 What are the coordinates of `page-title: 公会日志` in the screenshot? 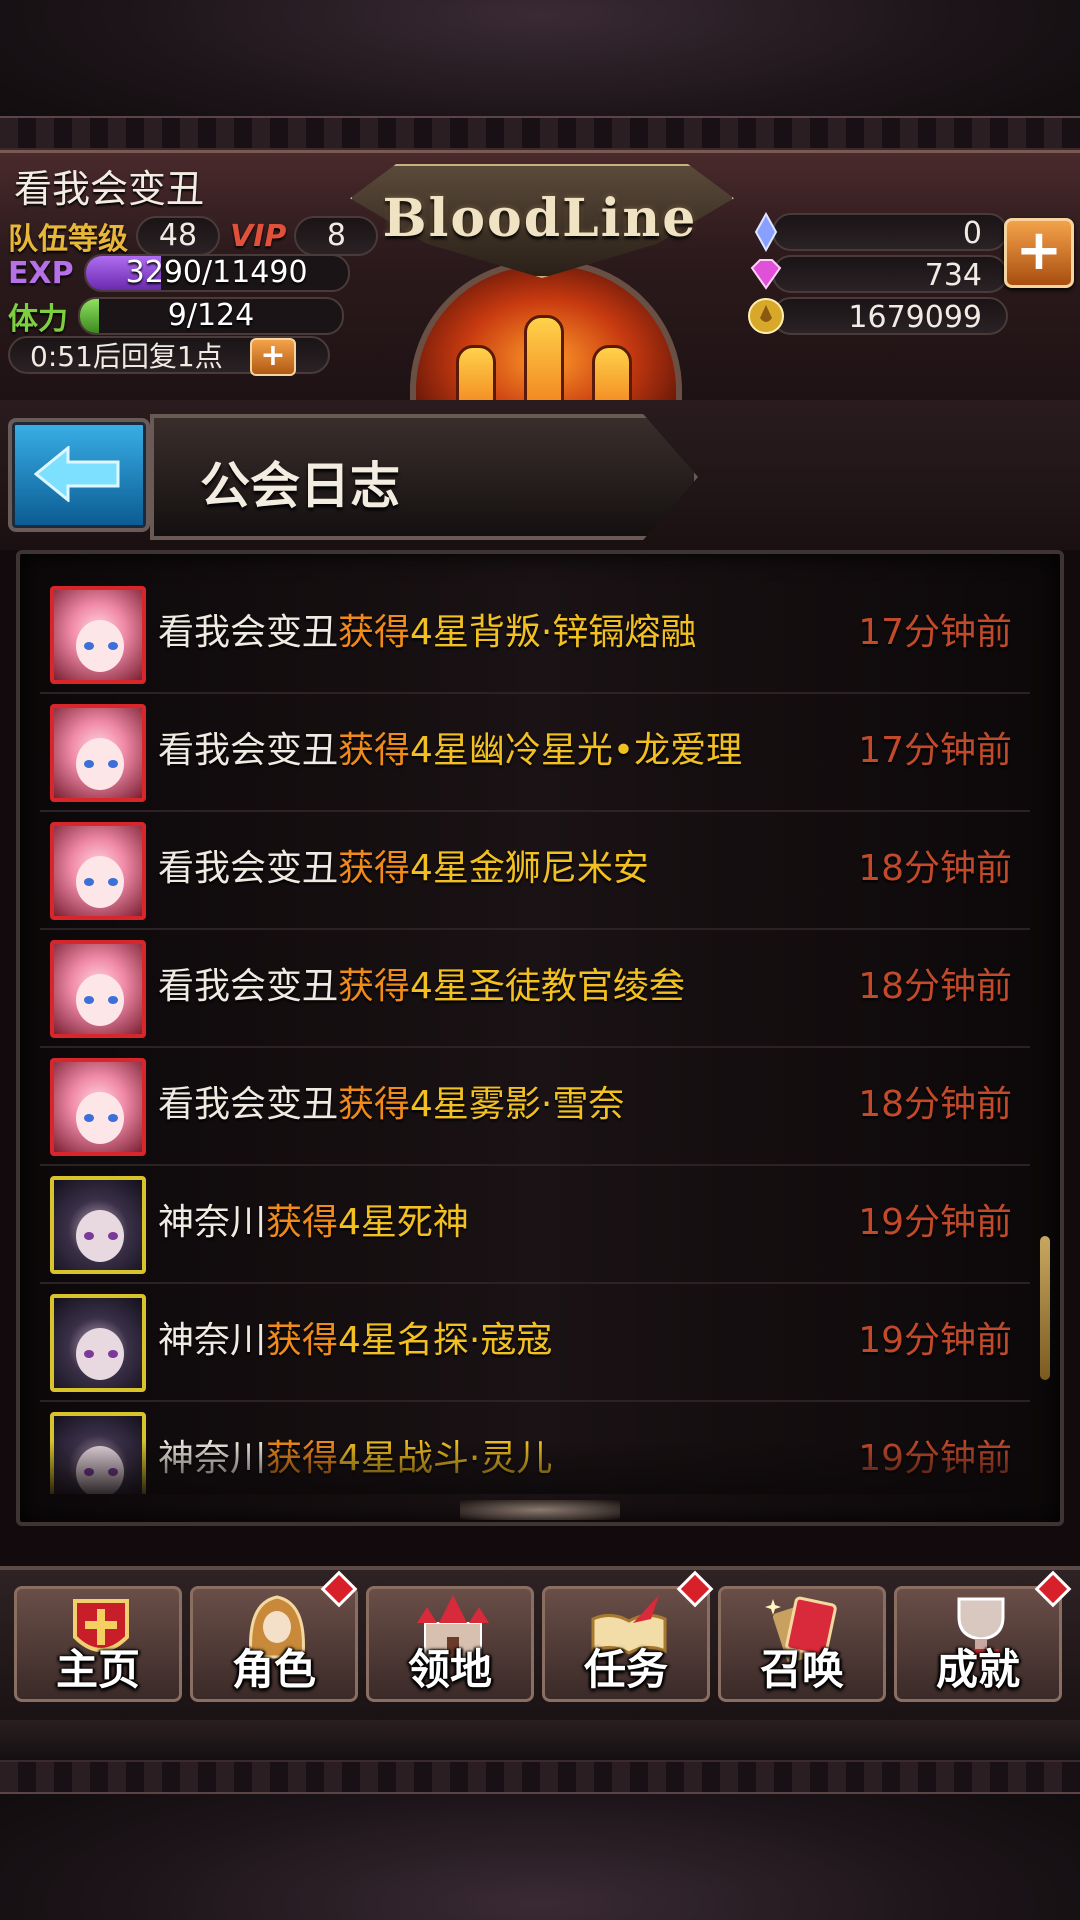 It's located at (300, 486).